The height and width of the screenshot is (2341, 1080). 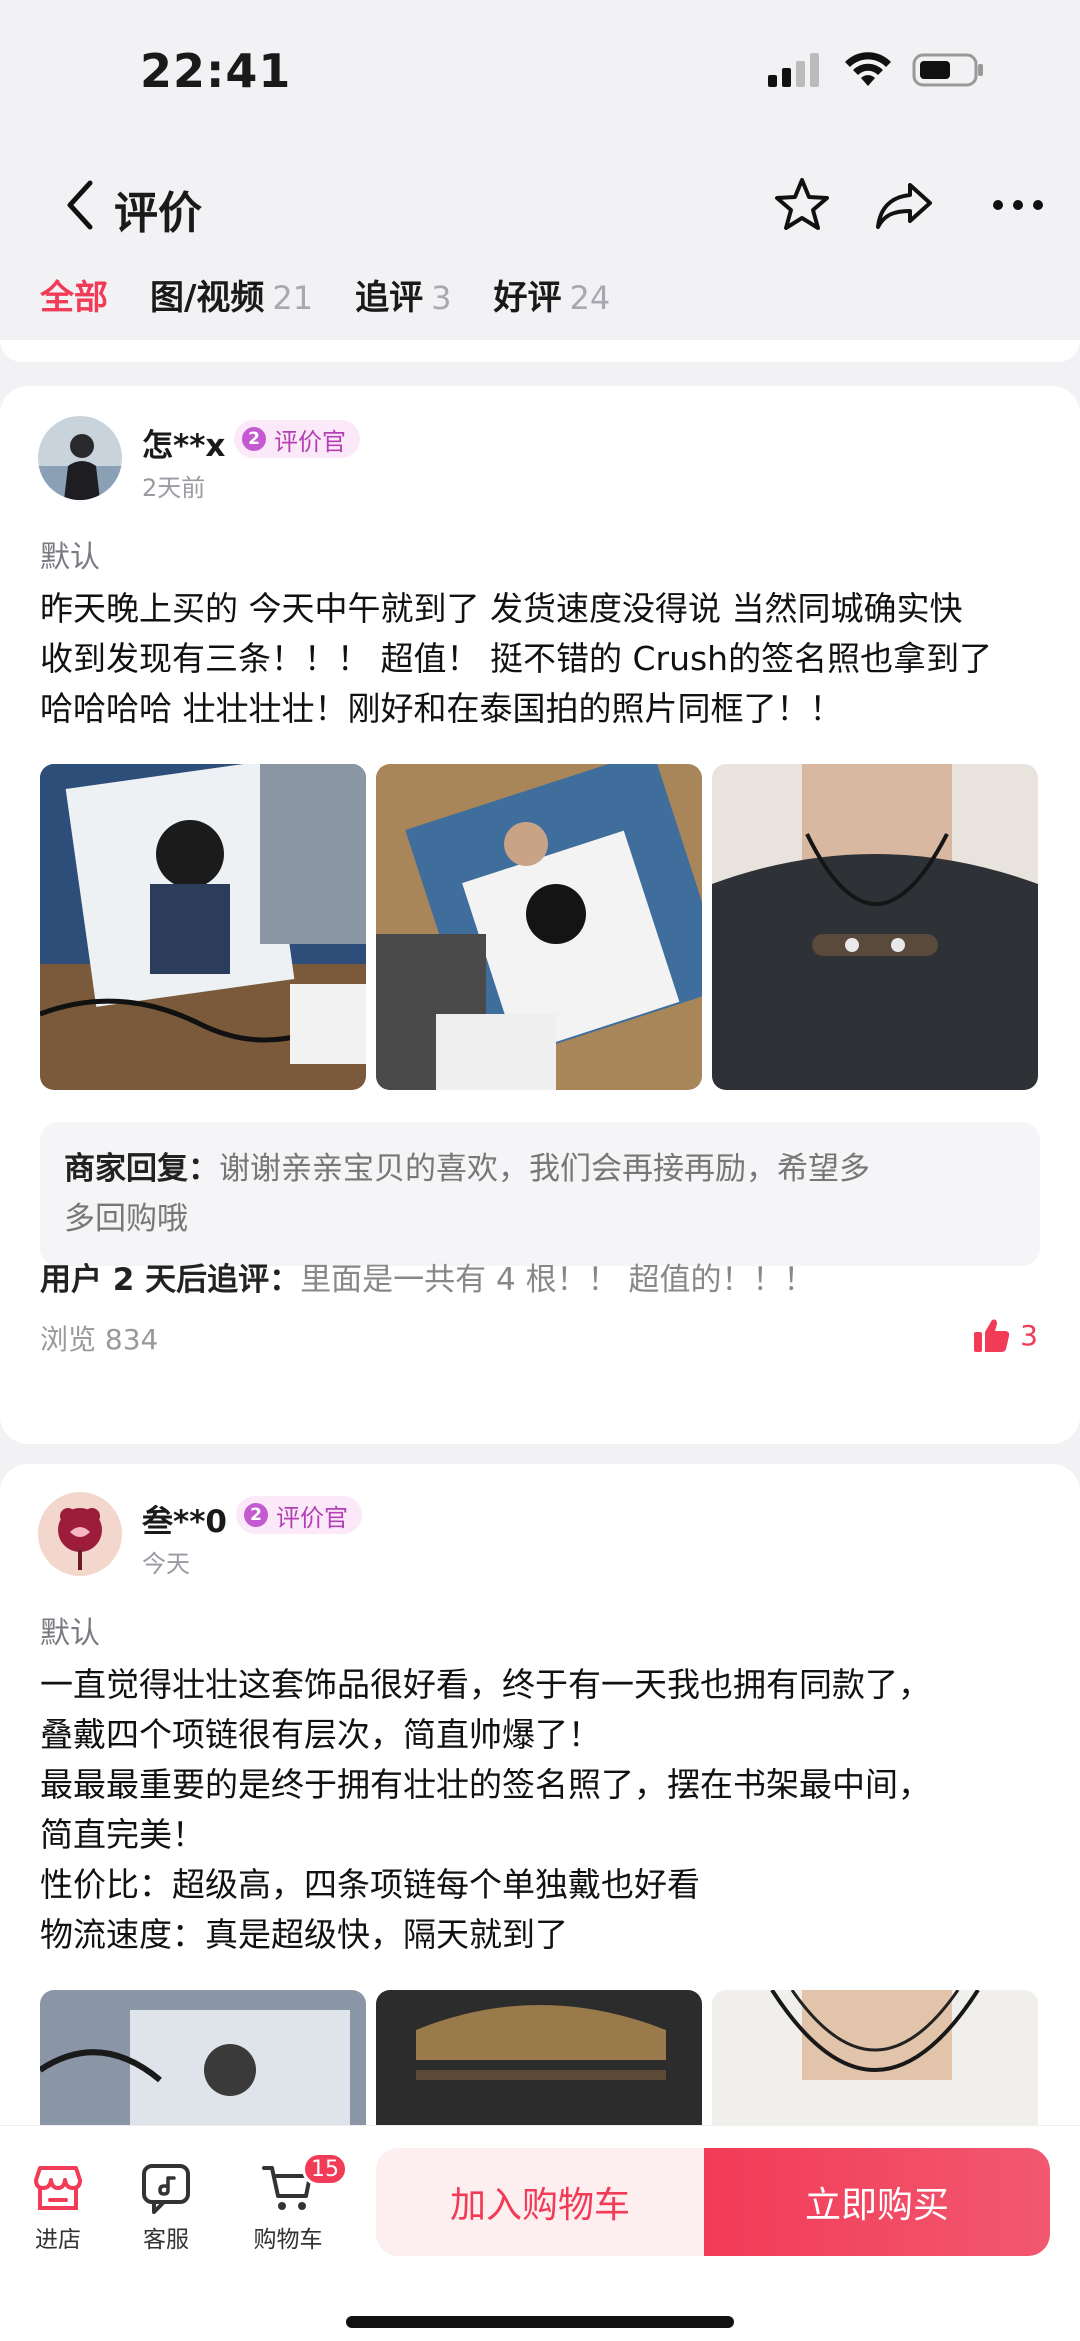 What do you see at coordinates (590, 298) in the screenshot?
I see `tab-count: 24` at bounding box center [590, 298].